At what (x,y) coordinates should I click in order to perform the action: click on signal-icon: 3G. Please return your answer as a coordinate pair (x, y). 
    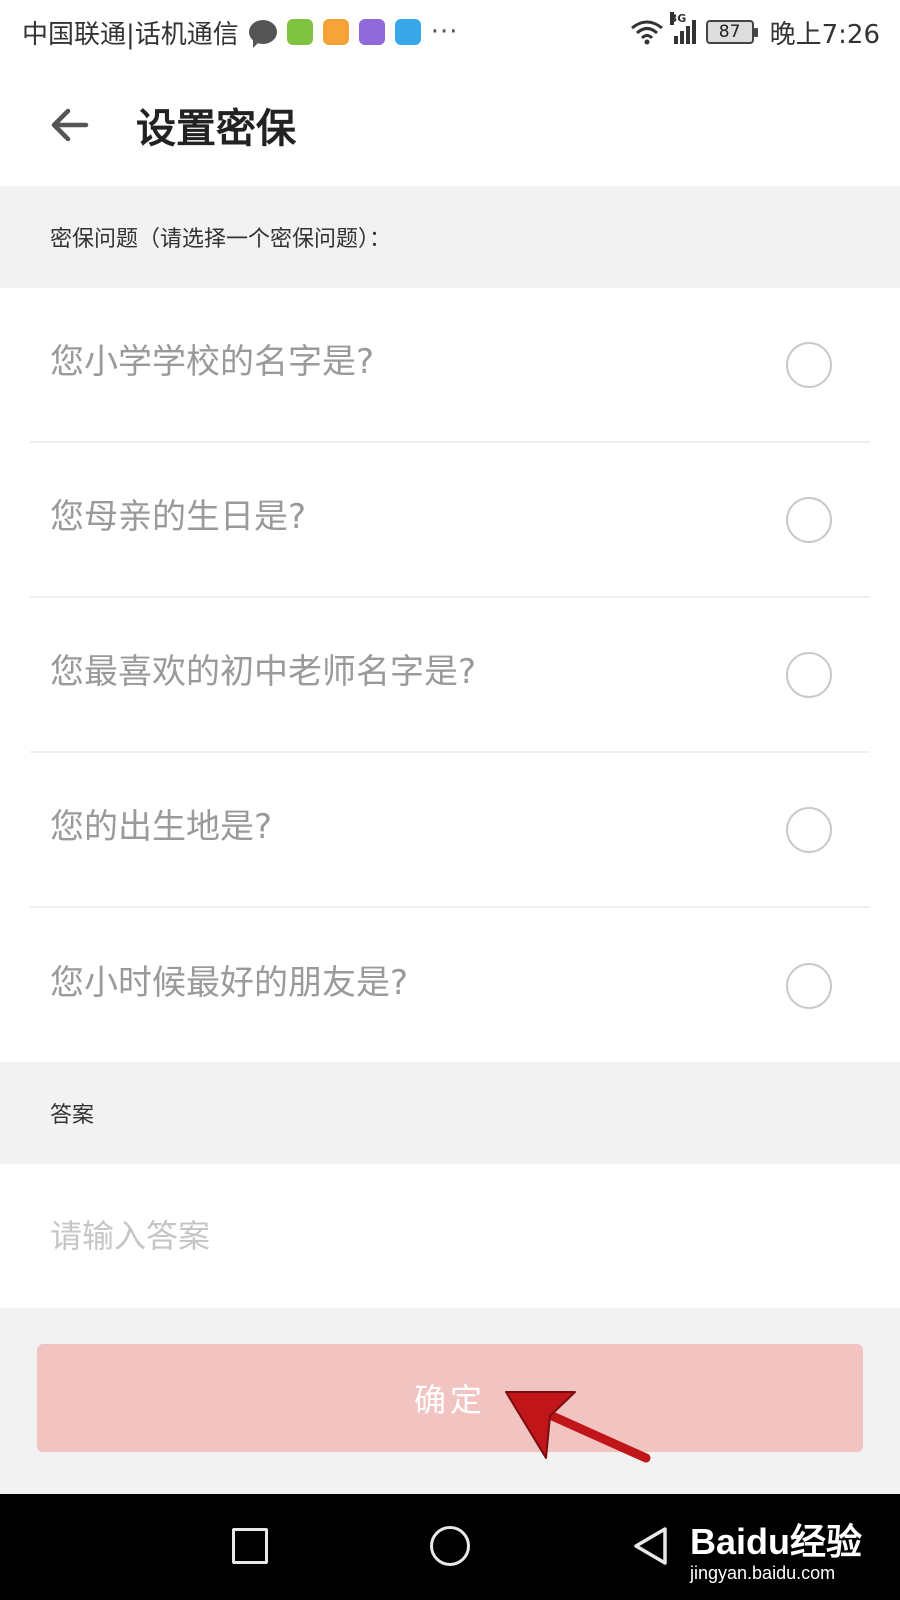
    Looking at the image, I should click on (682, 28).